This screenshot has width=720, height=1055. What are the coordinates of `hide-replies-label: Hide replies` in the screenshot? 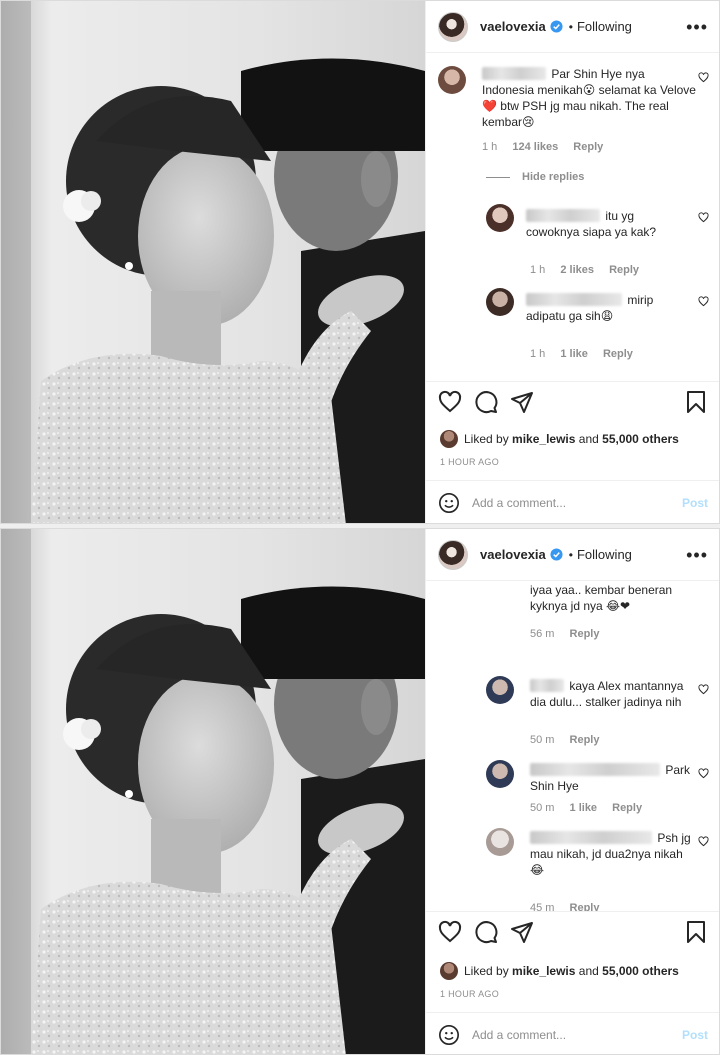 It's located at (553, 177).